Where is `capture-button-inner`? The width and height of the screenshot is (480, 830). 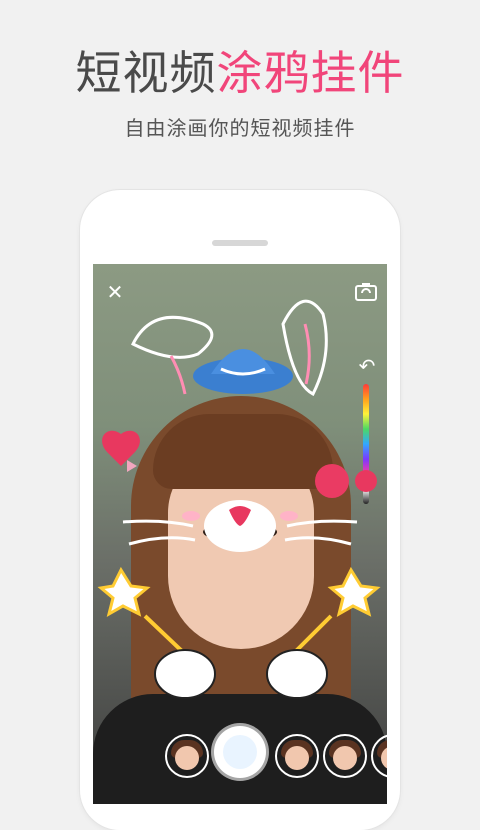 capture-button-inner is located at coordinates (240, 752).